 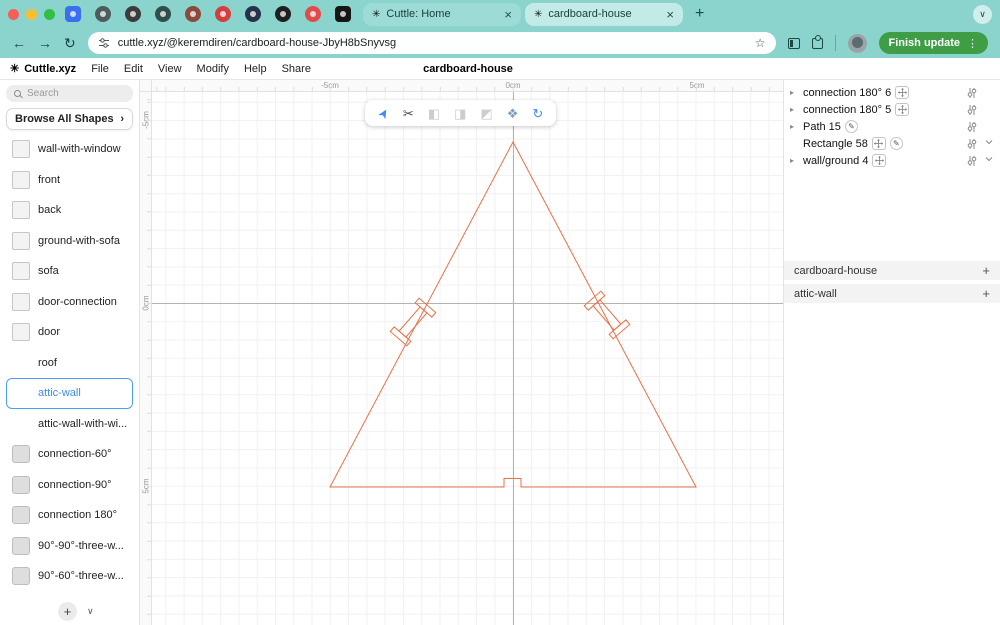 What do you see at coordinates (383, 113) in the screenshot?
I see `select-tool-icon: ➤` at bounding box center [383, 113].